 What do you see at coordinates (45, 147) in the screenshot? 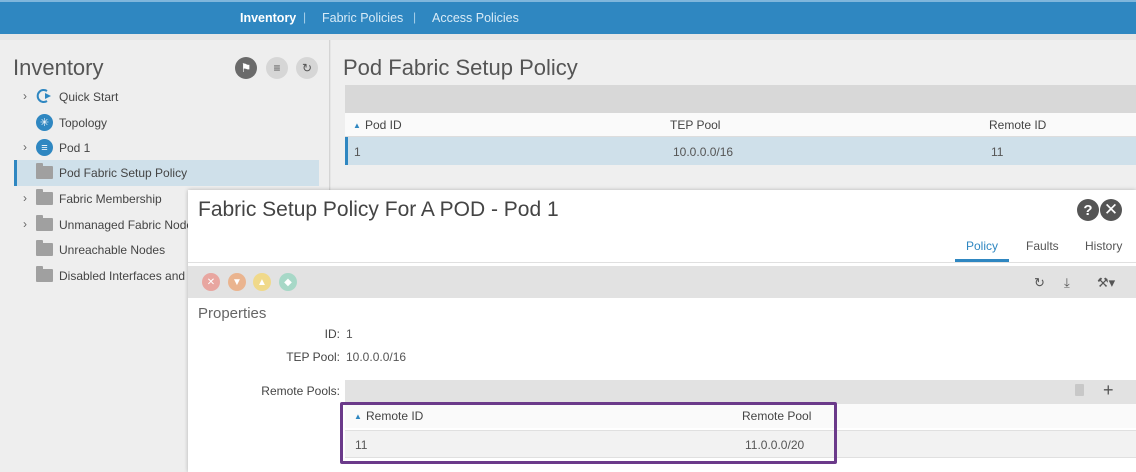
I see `pod-icon: ≡` at bounding box center [45, 147].